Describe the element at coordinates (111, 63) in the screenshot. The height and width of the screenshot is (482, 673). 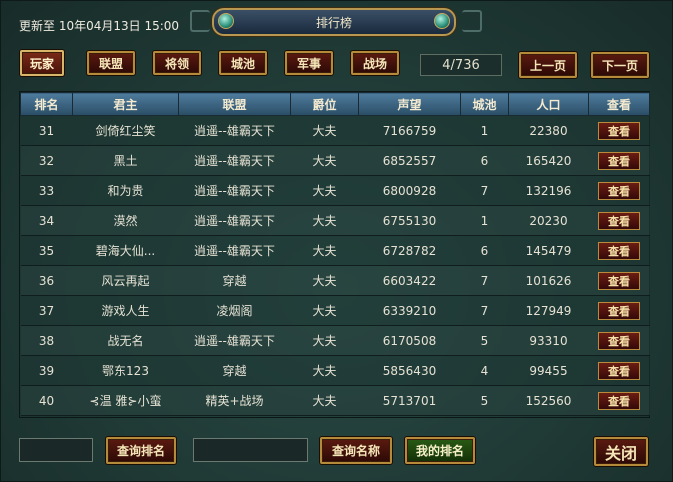
I see `tab-alliance: 联盟` at that location.